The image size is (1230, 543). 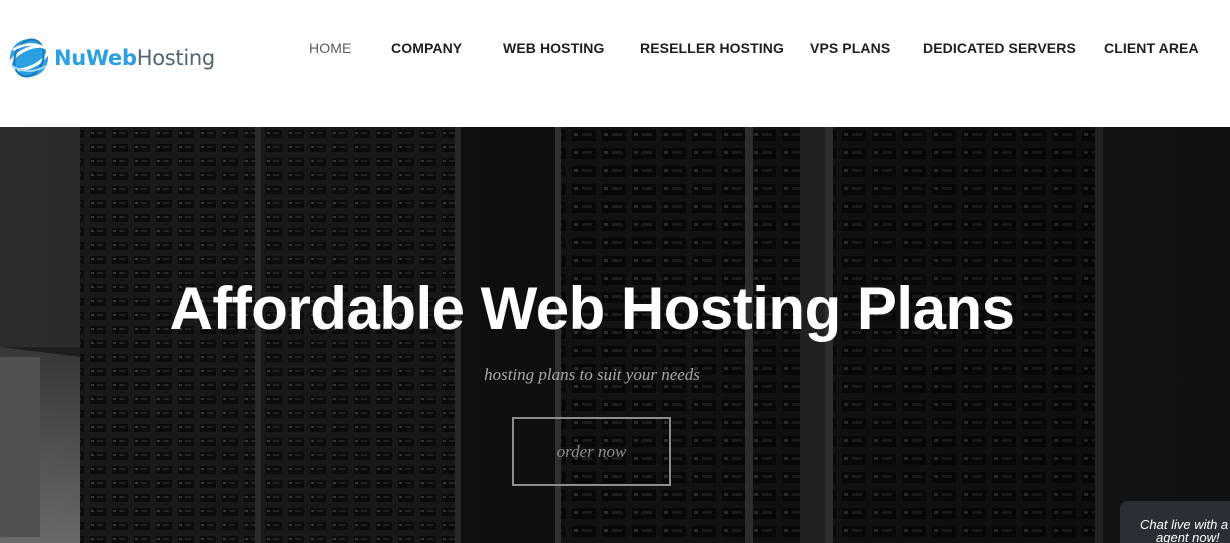 I want to click on nav-item-vps-plans: VPS PLANS, so click(x=850, y=48).